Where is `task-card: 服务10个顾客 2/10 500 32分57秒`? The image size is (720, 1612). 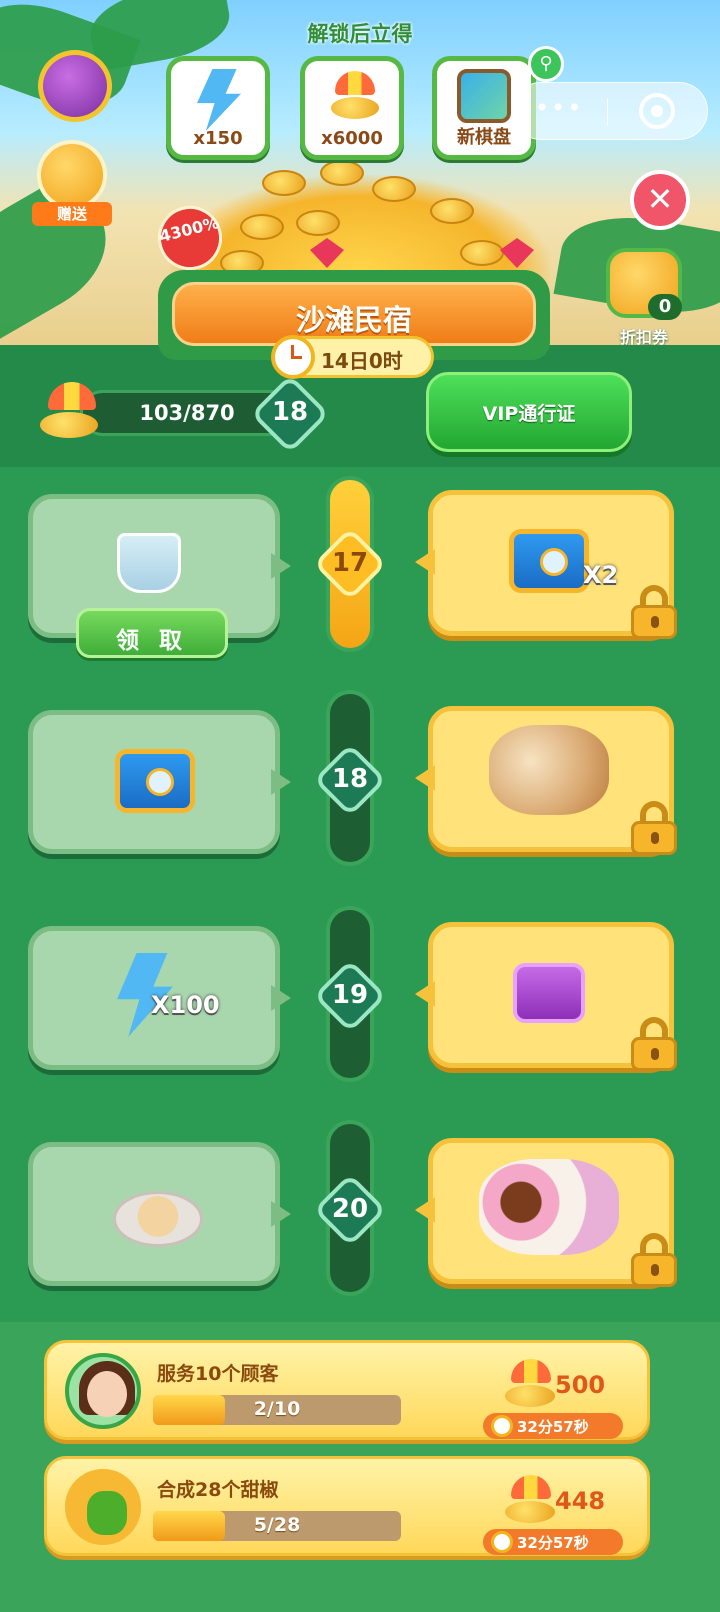
task-card: 服务10个顾客 2/10 500 32分57秒 is located at coordinates (347, 1390).